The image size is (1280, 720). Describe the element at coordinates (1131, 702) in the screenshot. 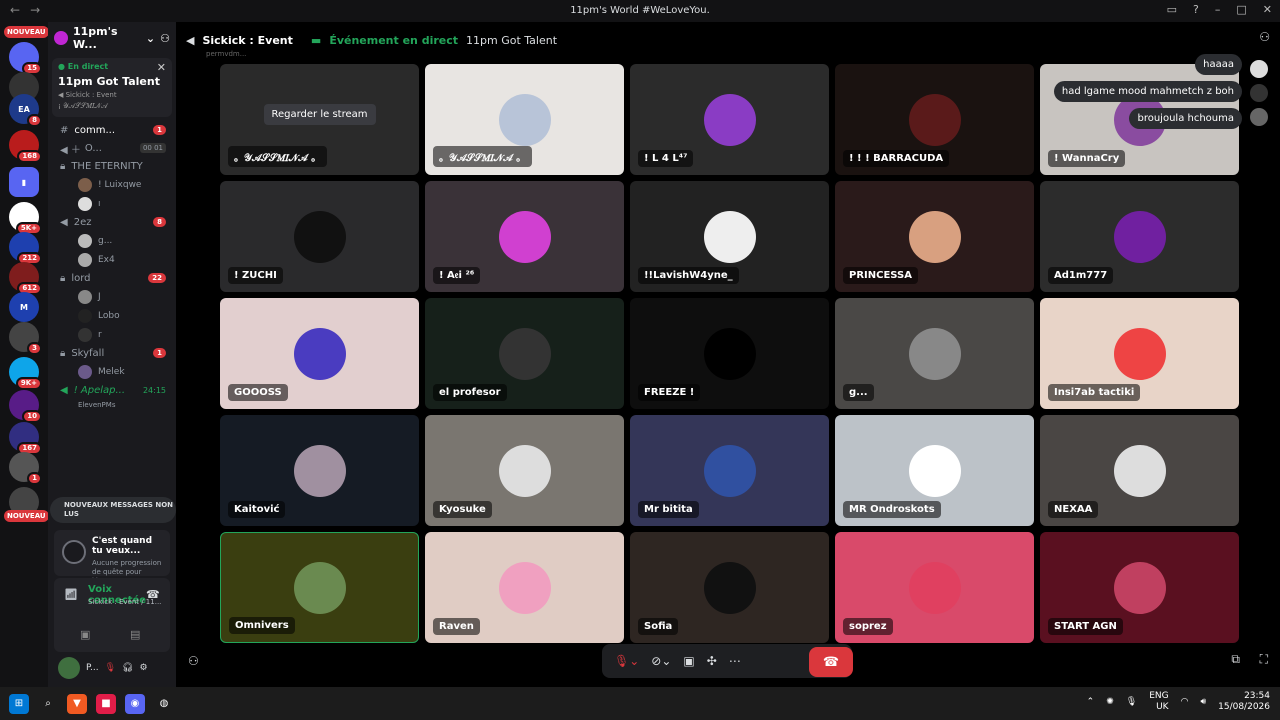

I see `mic-icon: 🎙︎` at that location.